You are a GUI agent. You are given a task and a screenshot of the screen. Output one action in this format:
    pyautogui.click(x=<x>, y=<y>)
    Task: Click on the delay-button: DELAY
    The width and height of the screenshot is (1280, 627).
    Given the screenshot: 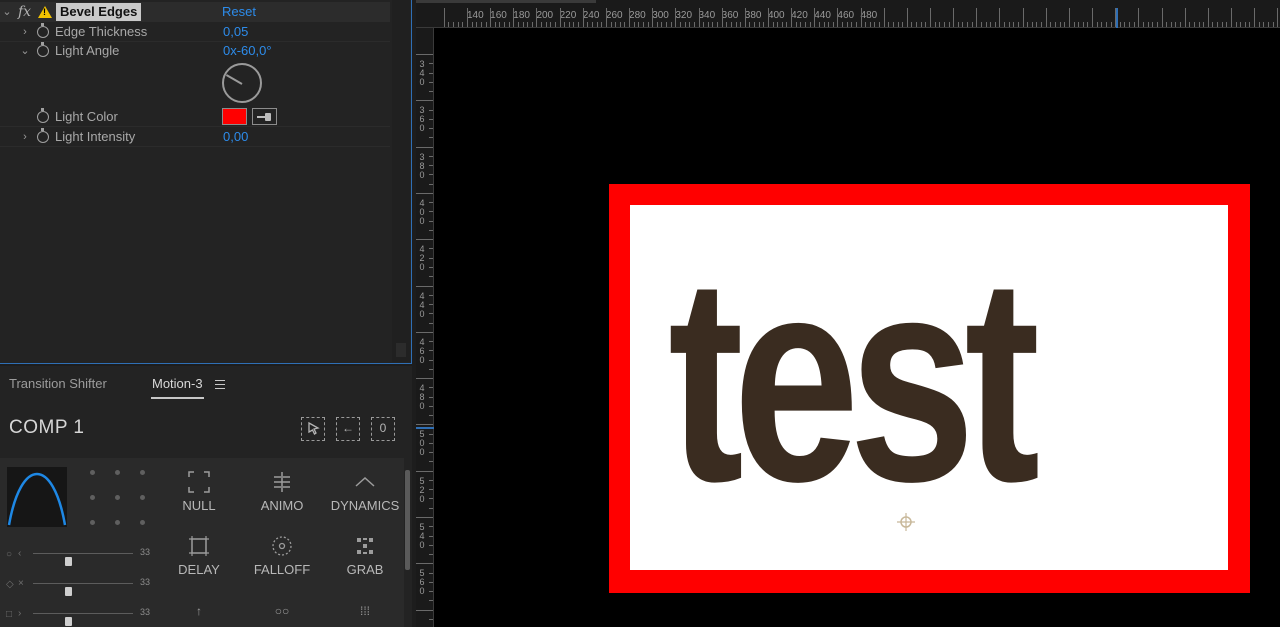 What is the action you would take?
    pyautogui.click(x=199, y=555)
    